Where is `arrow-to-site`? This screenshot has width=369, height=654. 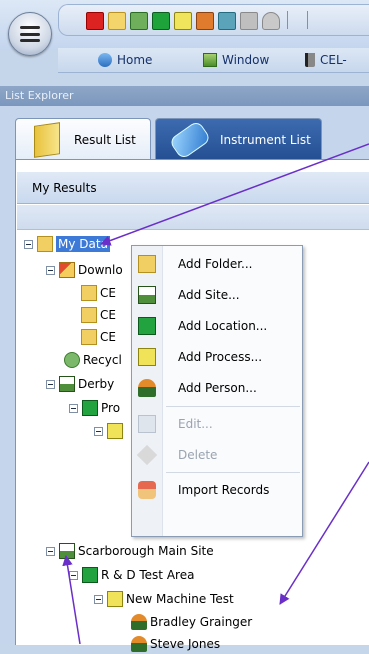
arrow-to-site is located at coordinates (71, 599).